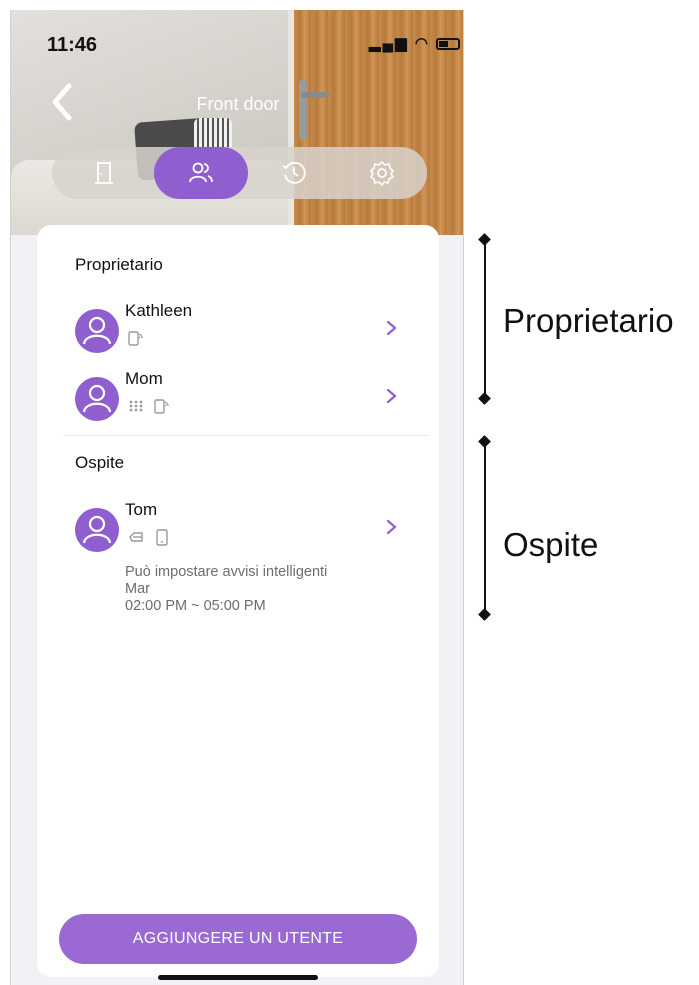  I want to click on history-icon, so click(294, 172).